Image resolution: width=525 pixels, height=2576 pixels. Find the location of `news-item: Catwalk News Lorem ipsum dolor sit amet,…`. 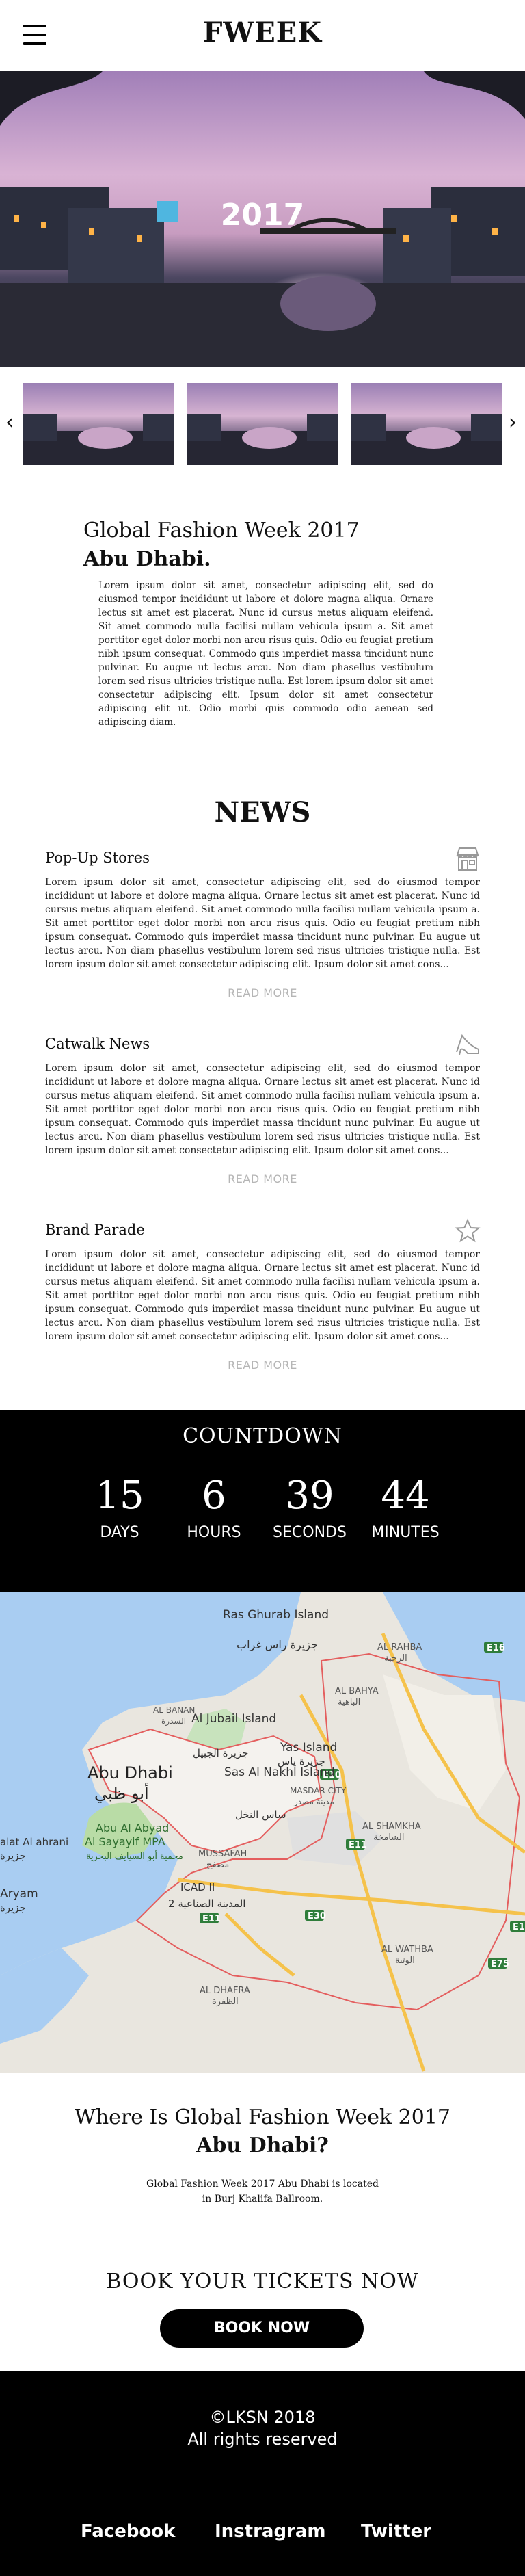

news-item: Catwalk News Lorem ipsum dolor sit amet,… is located at coordinates (262, 1109).